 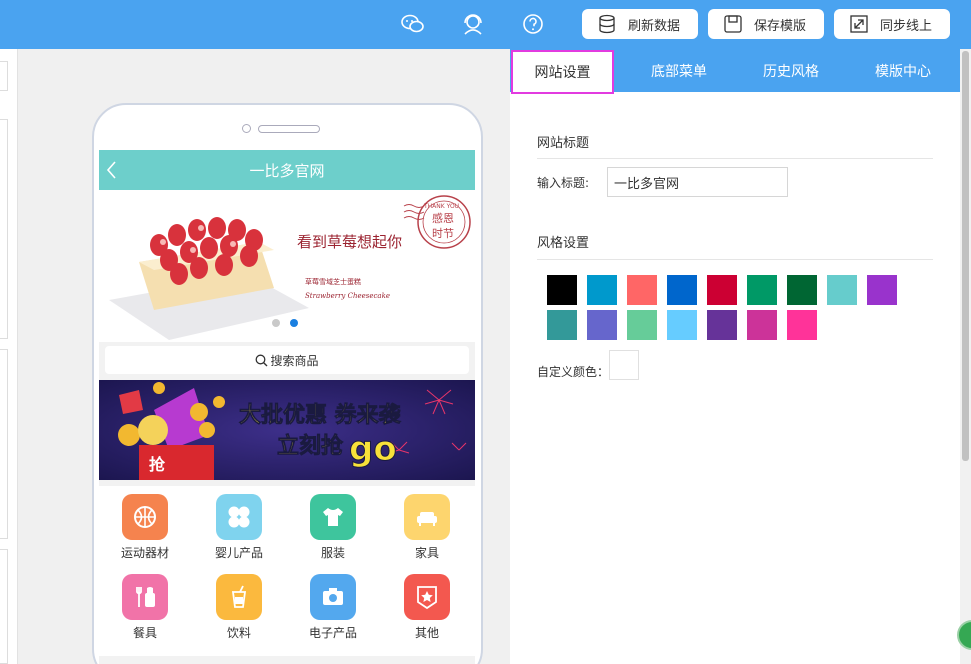 What do you see at coordinates (276, 323) in the screenshot?
I see `carousel-dot` at bounding box center [276, 323].